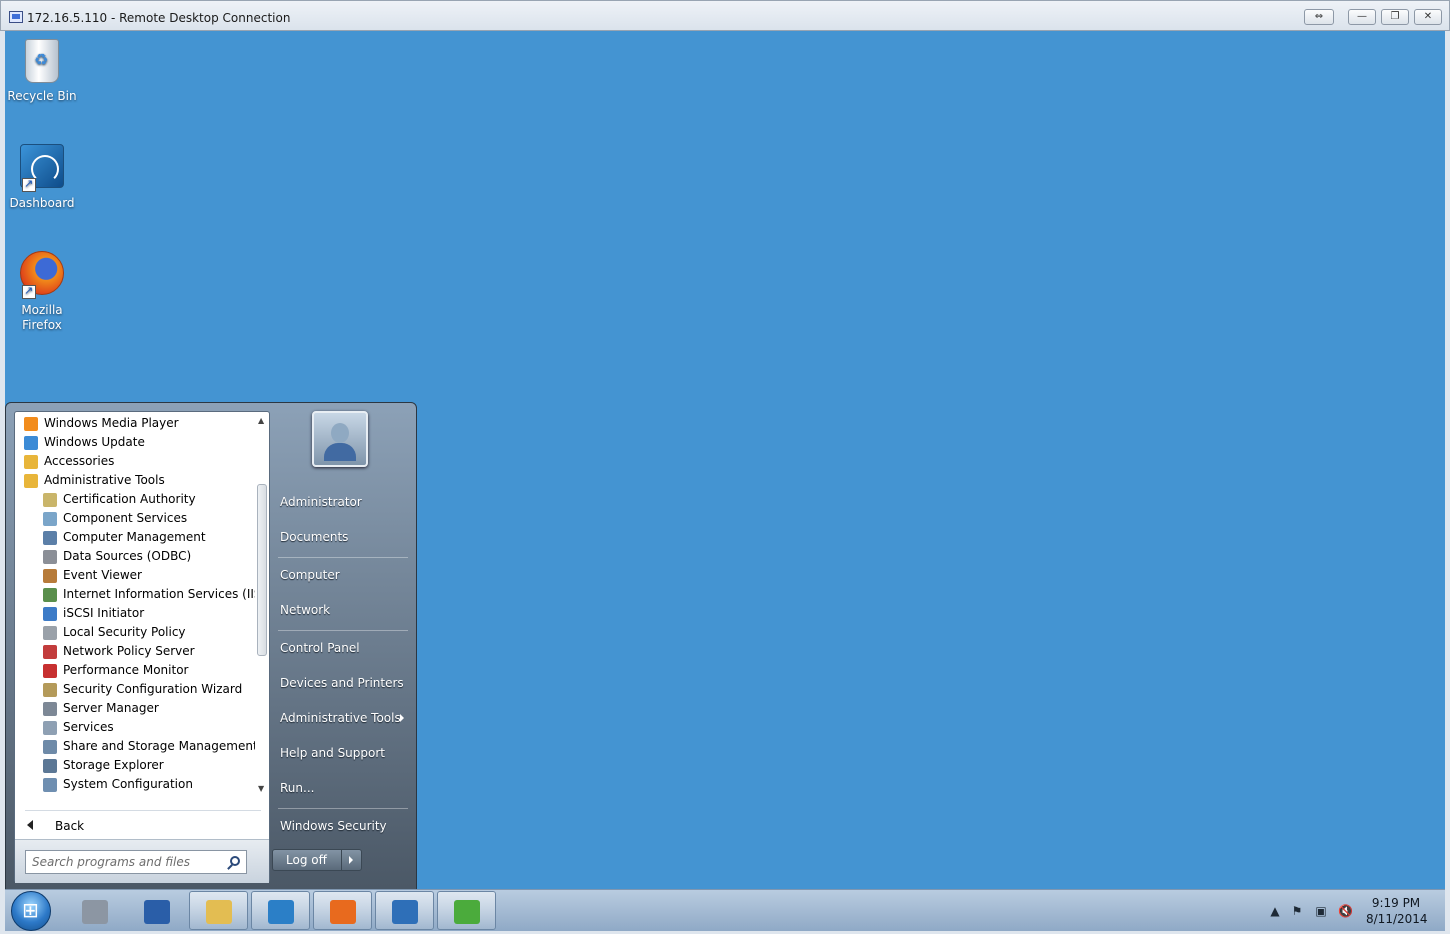  What do you see at coordinates (1345, 911) in the screenshot?
I see `volume-muted-icon: 🔇` at bounding box center [1345, 911].